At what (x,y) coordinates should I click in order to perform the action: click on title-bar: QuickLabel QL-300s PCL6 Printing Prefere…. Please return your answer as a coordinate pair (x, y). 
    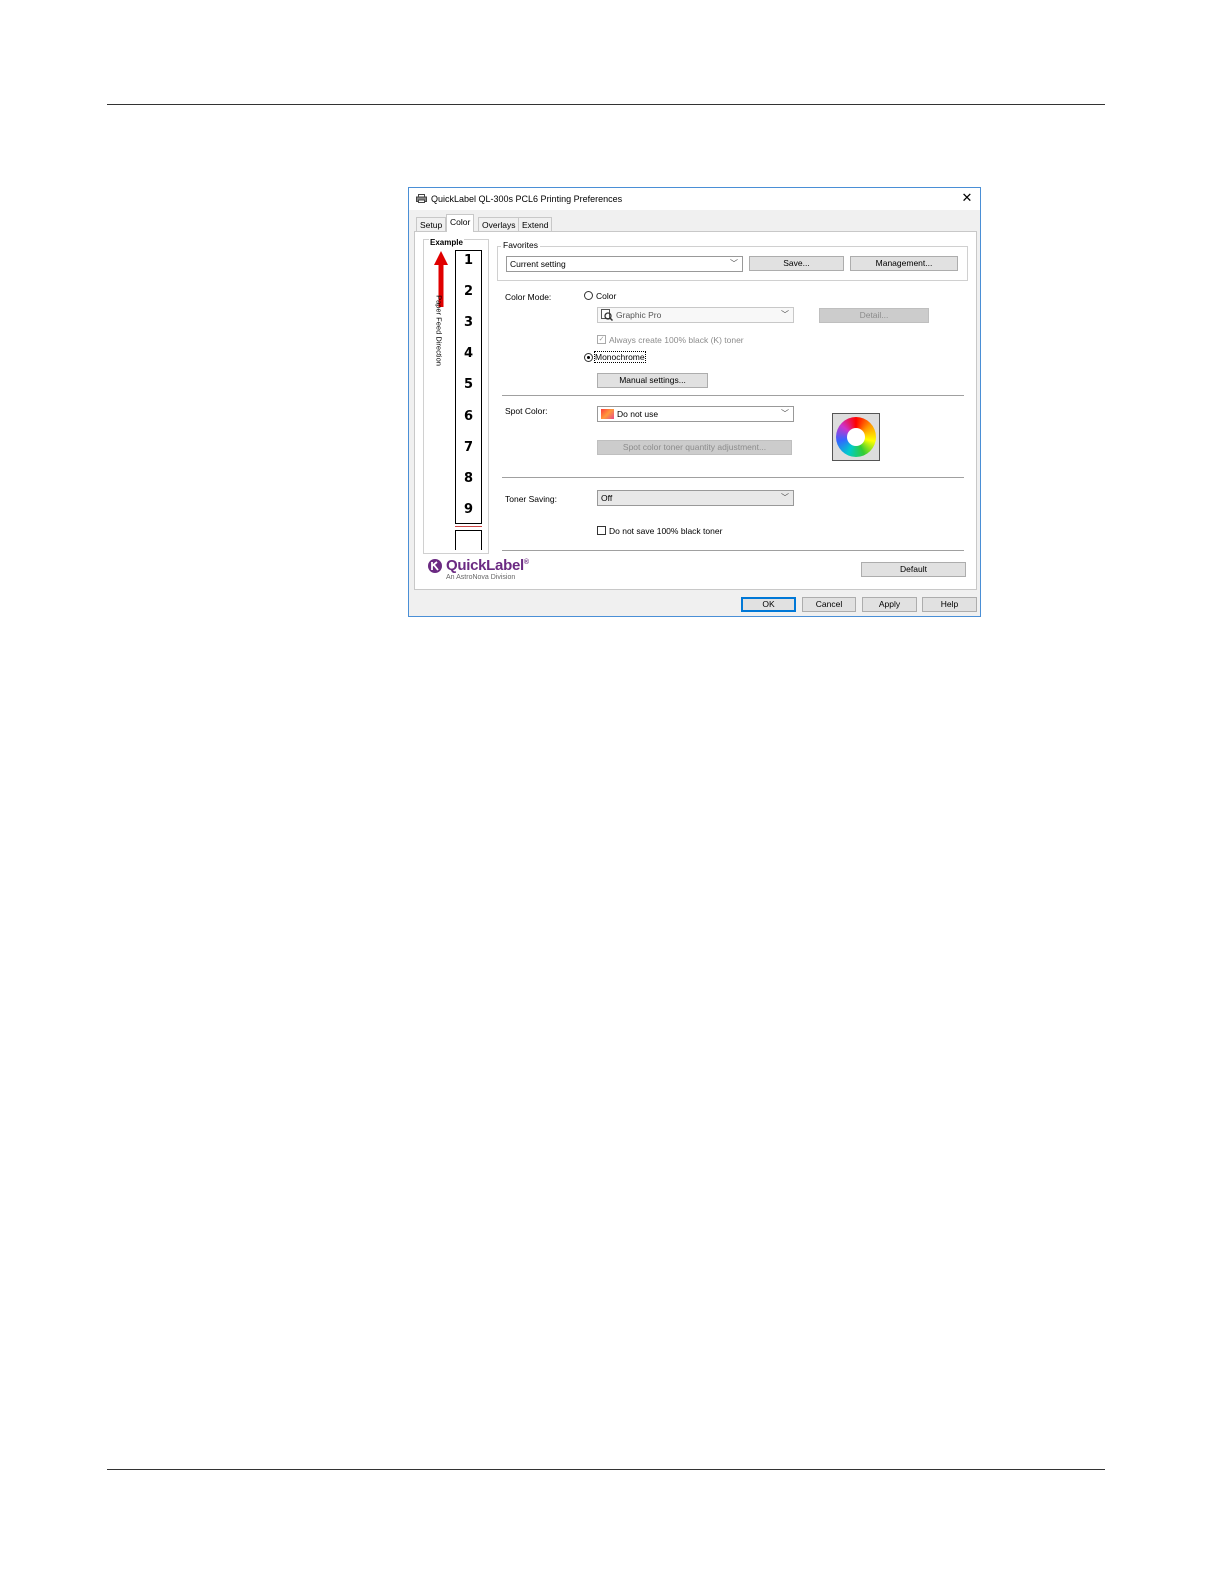
    Looking at the image, I should click on (694, 199).